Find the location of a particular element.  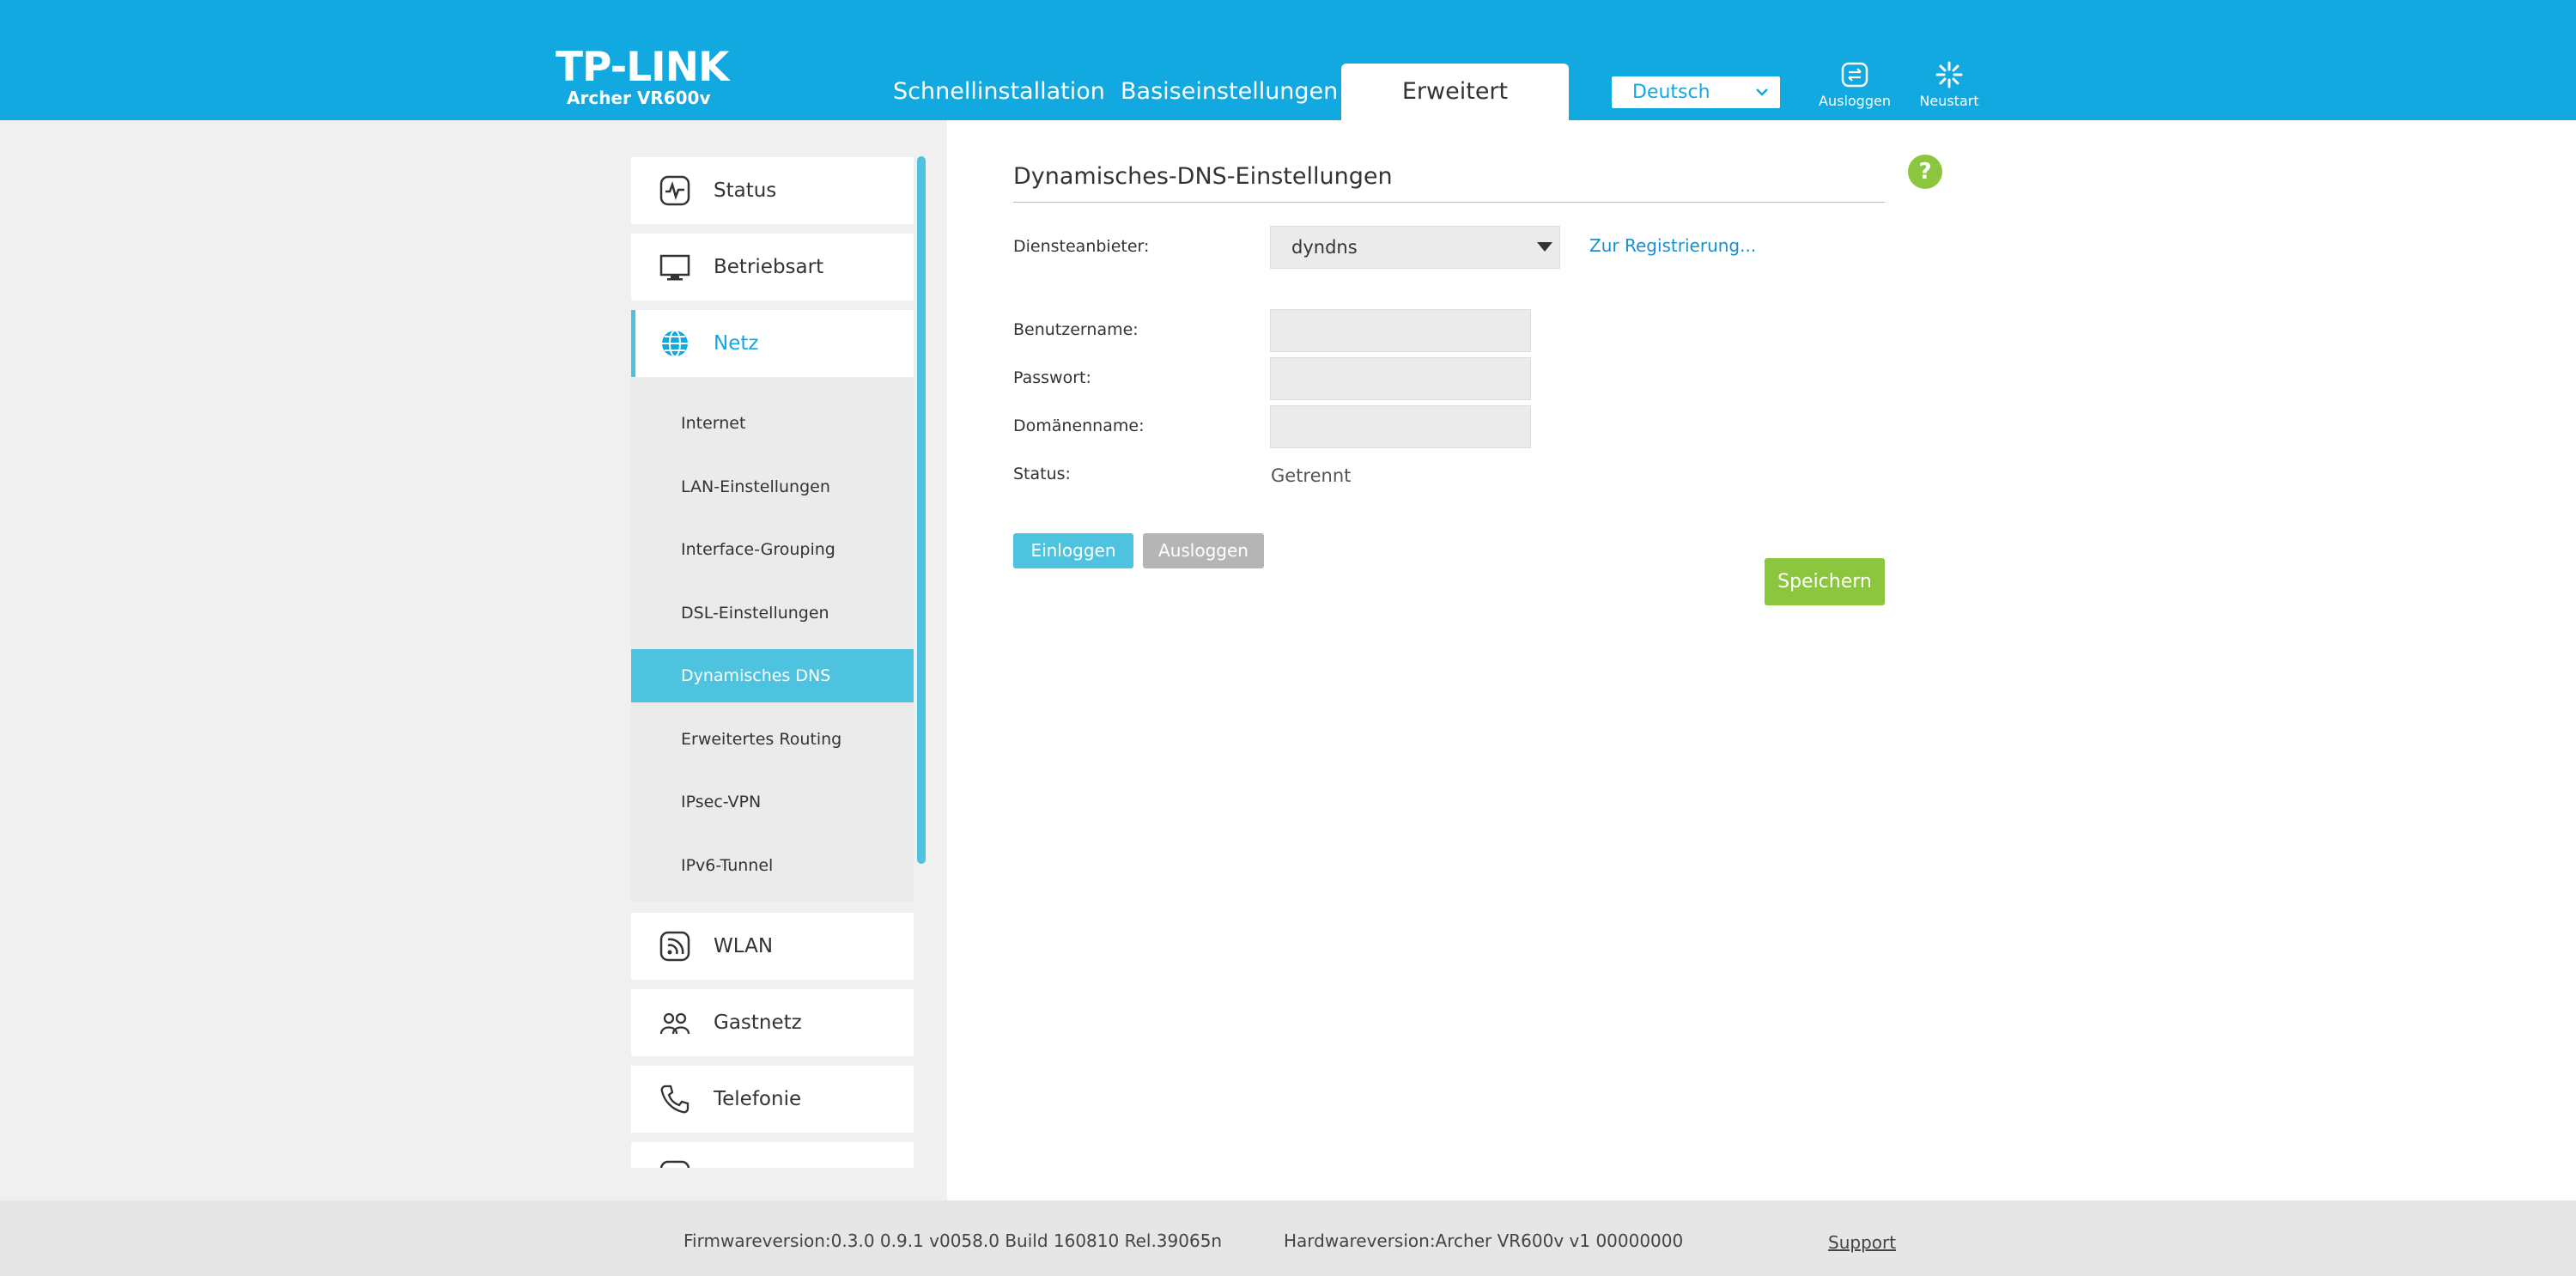

globe-icon is located at coordinates (675, 343).